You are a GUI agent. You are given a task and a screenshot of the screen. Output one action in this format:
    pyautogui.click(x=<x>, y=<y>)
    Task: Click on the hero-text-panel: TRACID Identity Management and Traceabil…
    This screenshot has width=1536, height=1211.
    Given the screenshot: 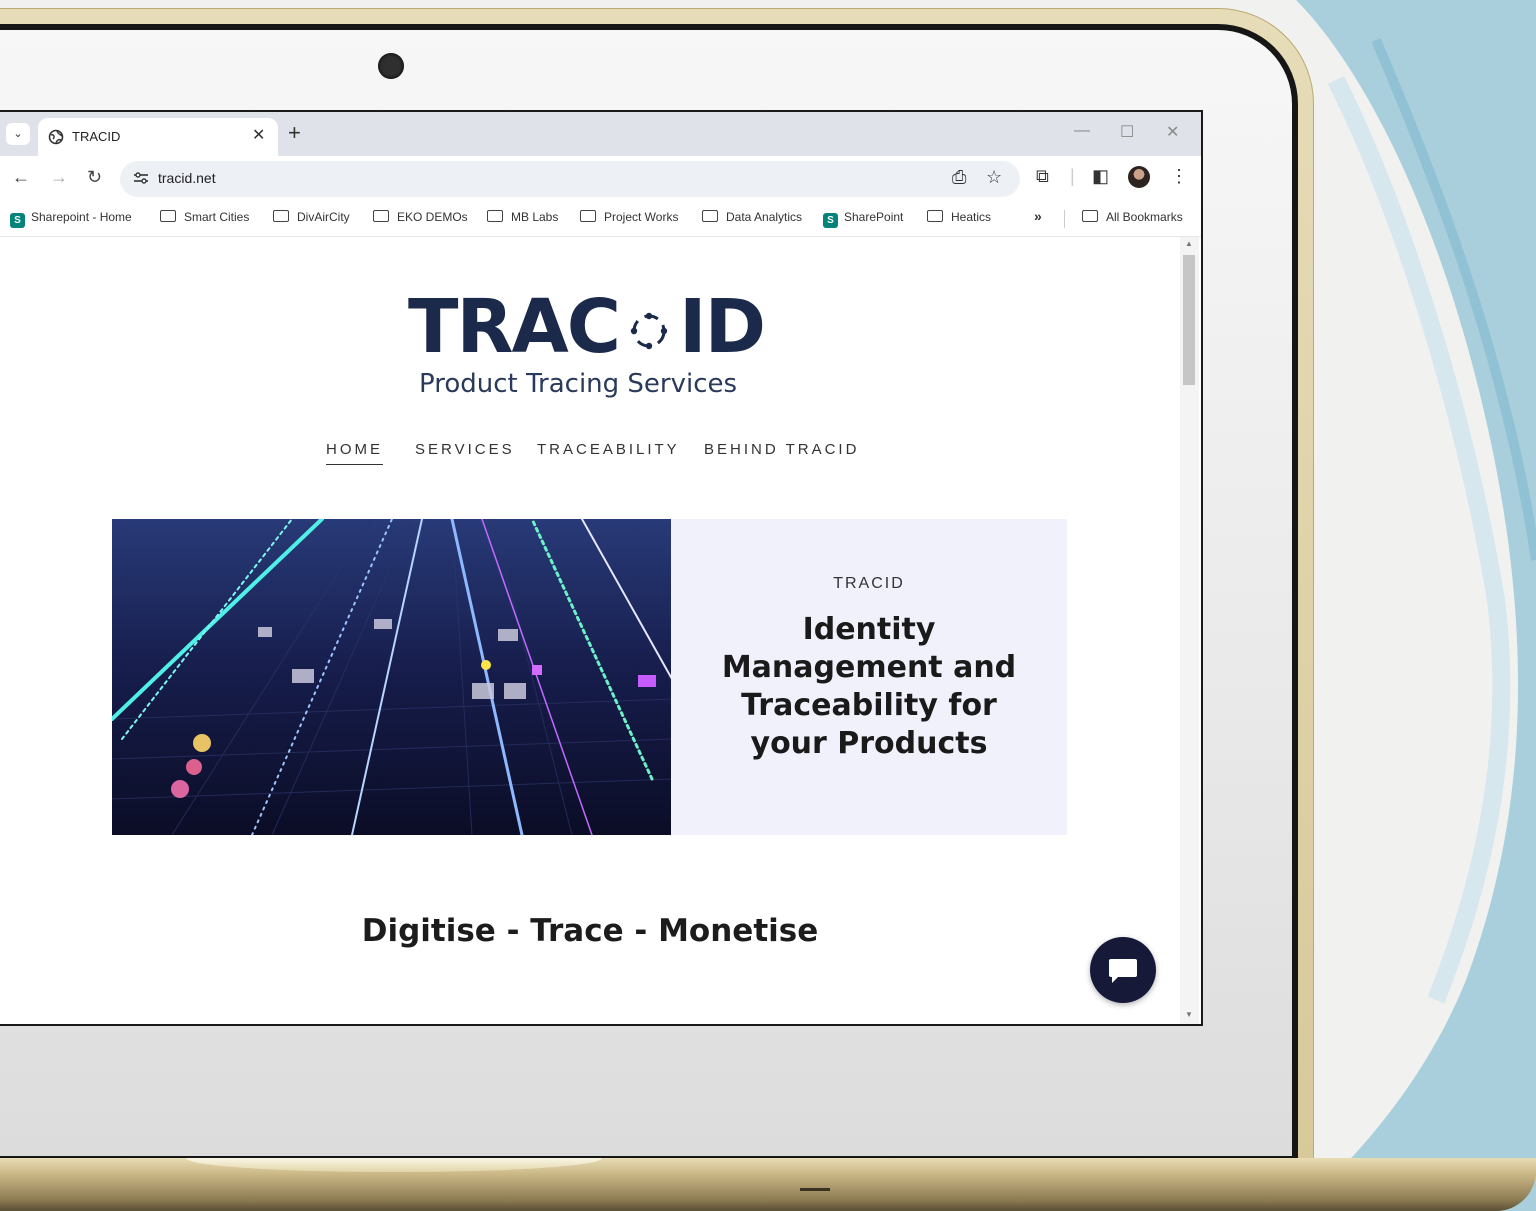 What is the action you would take?
    pyautogui.click(x=869, y=677)
    